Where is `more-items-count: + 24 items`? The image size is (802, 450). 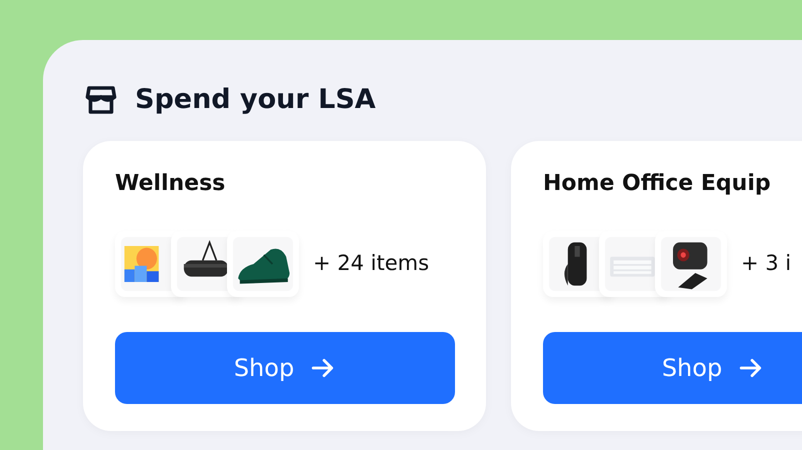 more-items-count: + 24 items is located at coordinates (371, 263).